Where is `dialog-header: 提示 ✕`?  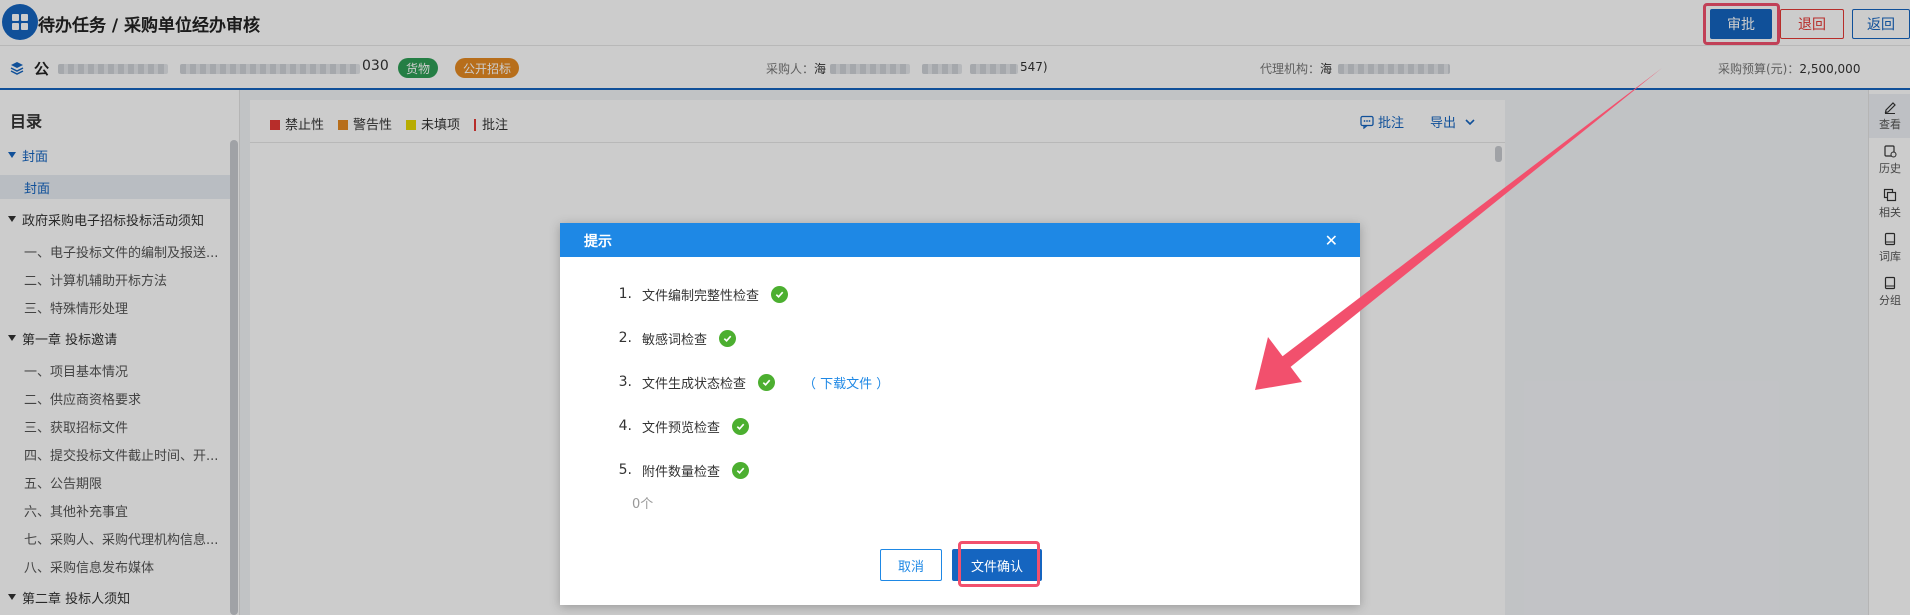
dialog-header: 提示 ✕ is located at coordinates (960, 240).